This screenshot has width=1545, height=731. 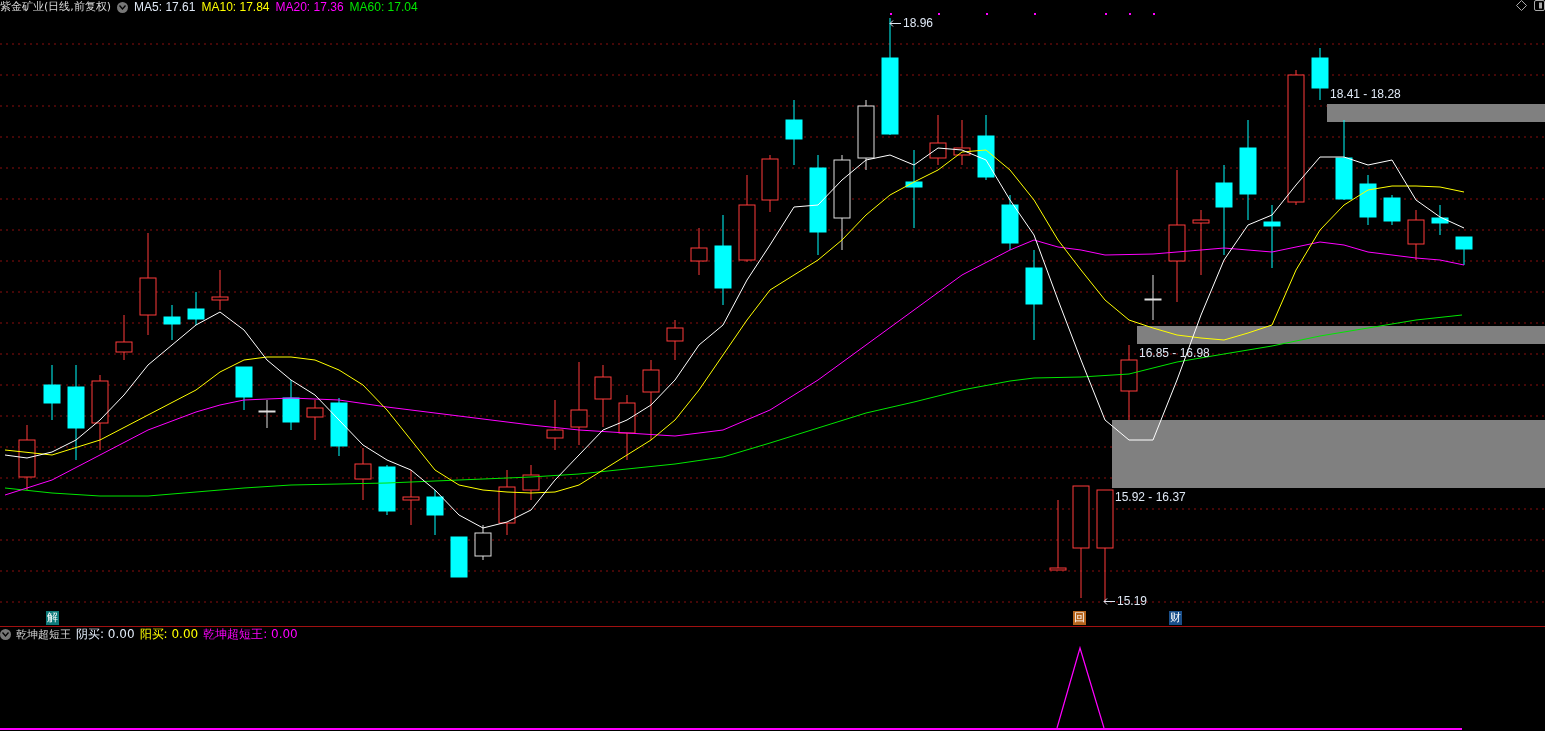 What do you see at coordinates (1132, 601) in the screenshot?
I see `price-label: 15.19` at bounding box center [1132, 601].